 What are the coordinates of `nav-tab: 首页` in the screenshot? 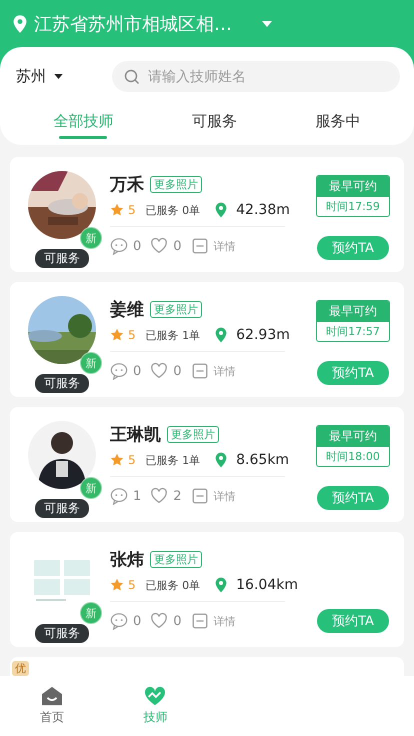 It's located at (52, 706).